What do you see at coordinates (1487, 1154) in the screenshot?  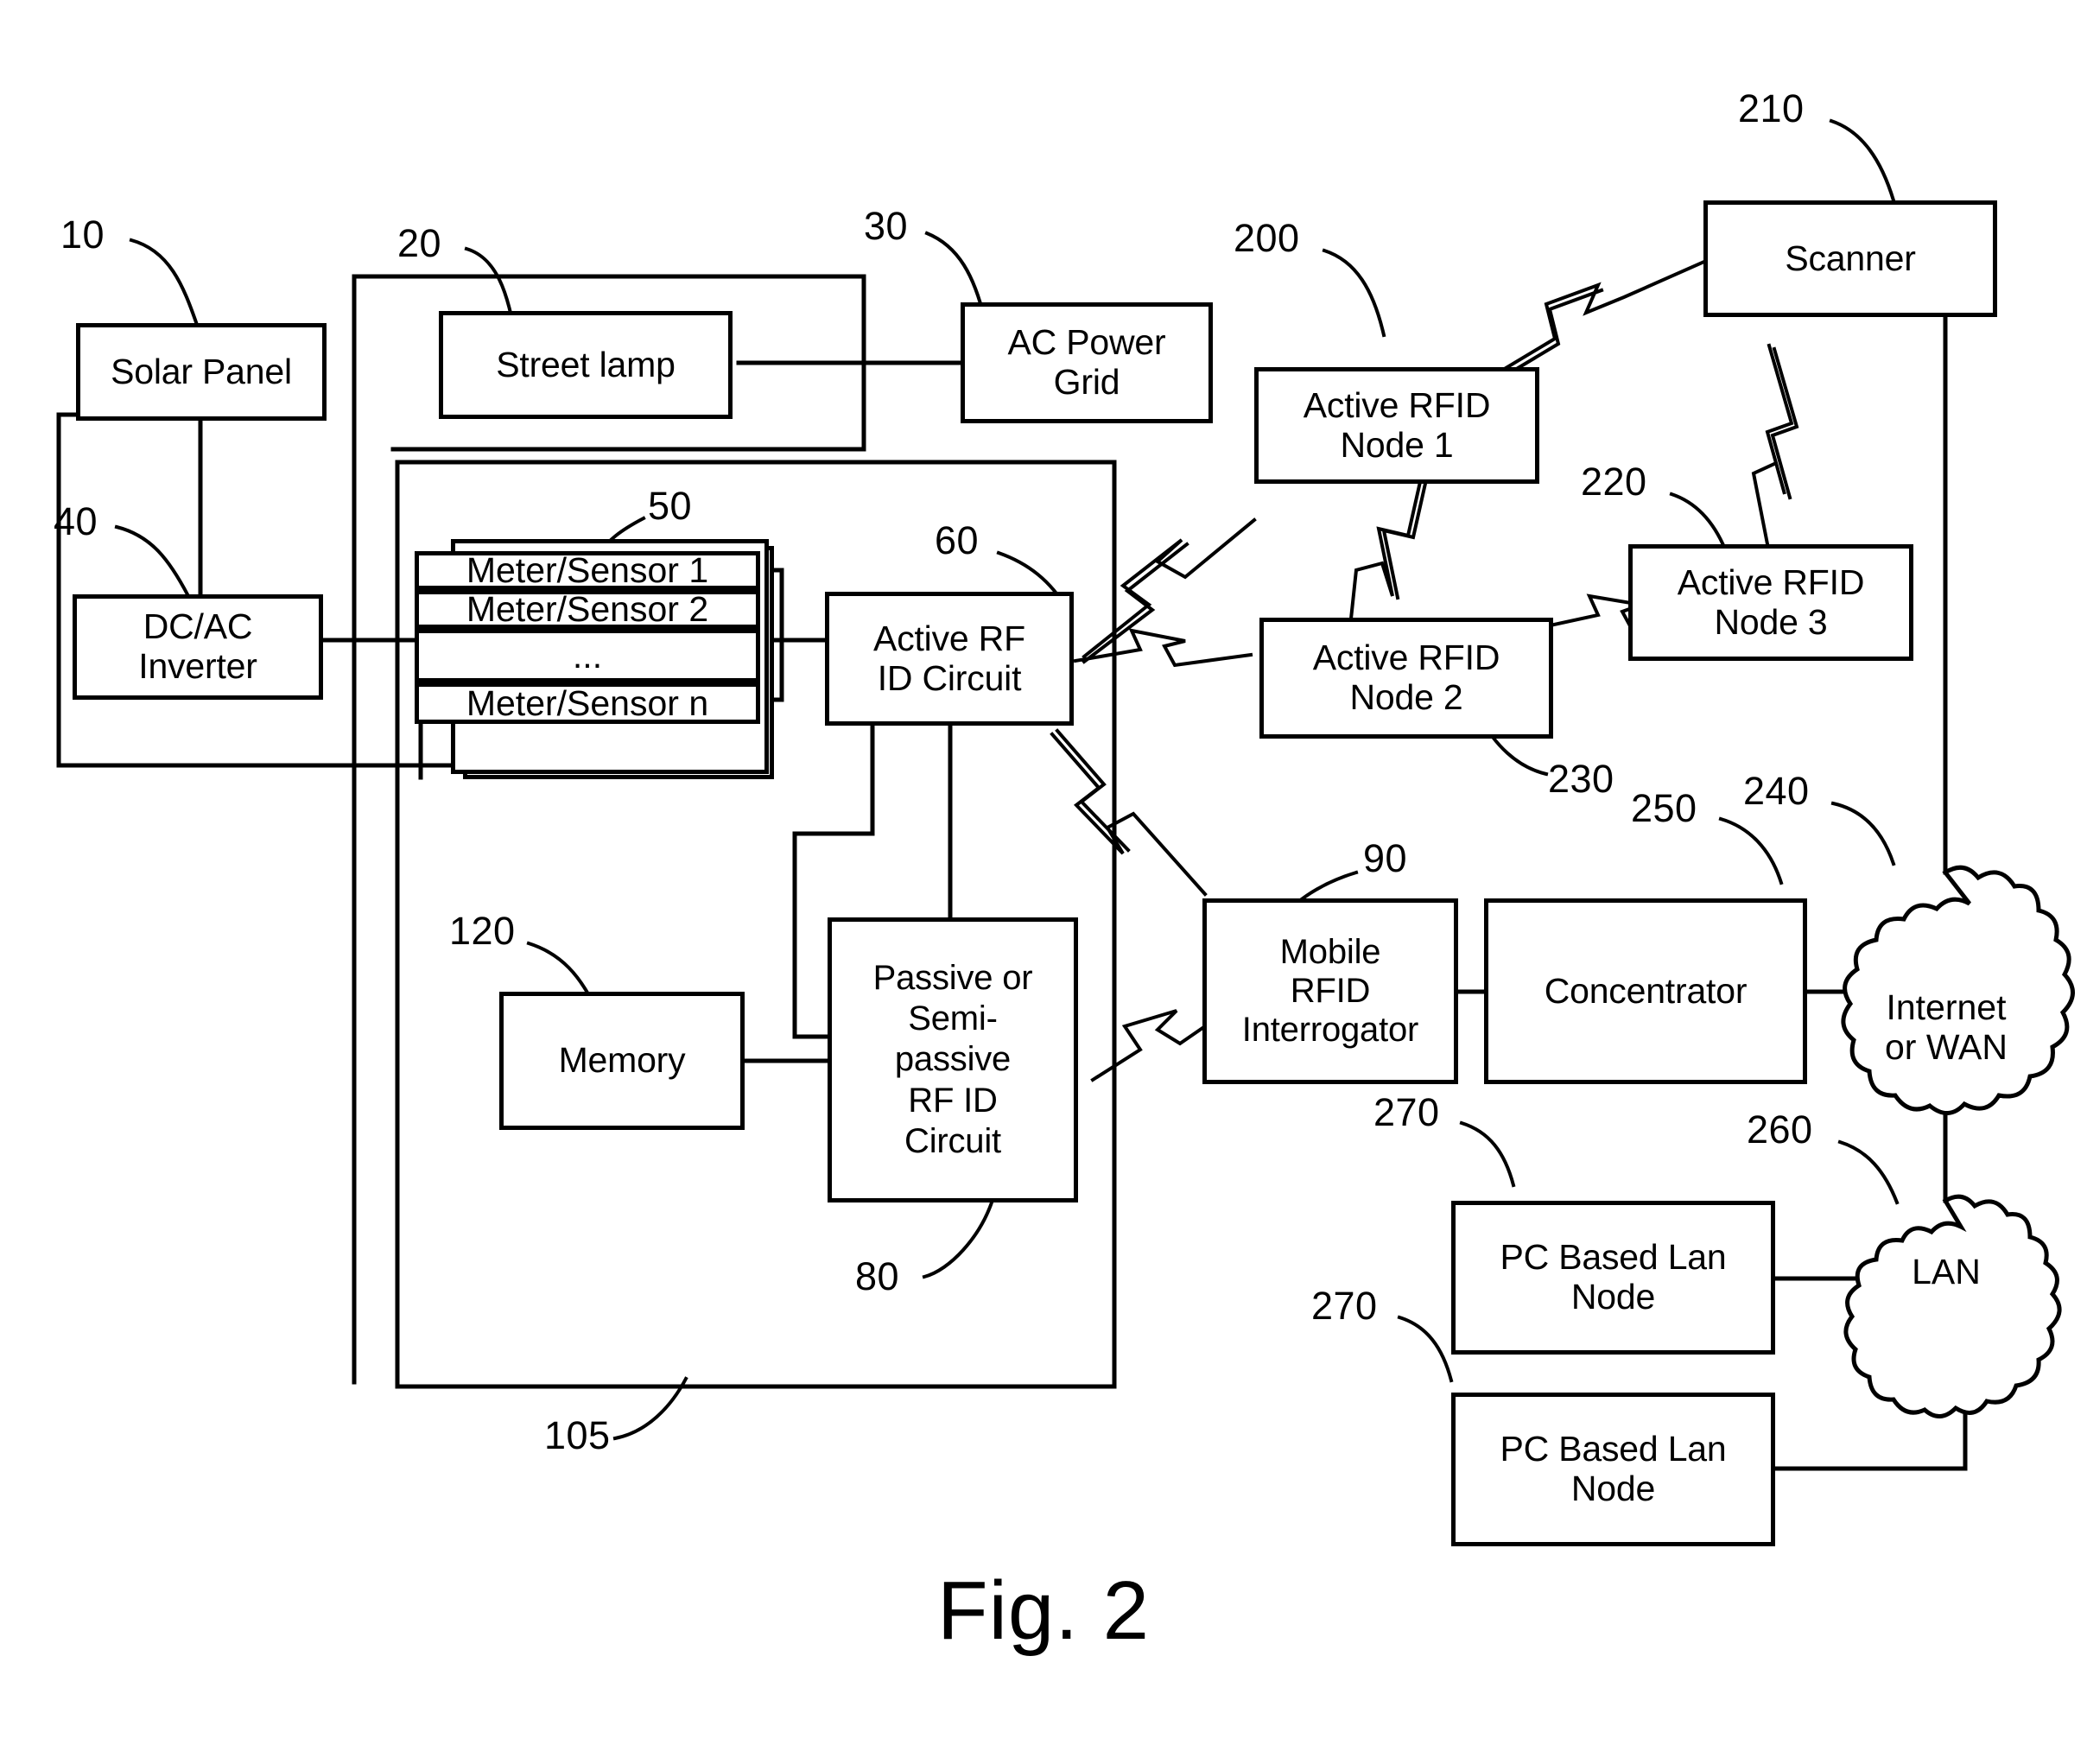 I see `leader-270-a` at bounding box center [1487, 1154].